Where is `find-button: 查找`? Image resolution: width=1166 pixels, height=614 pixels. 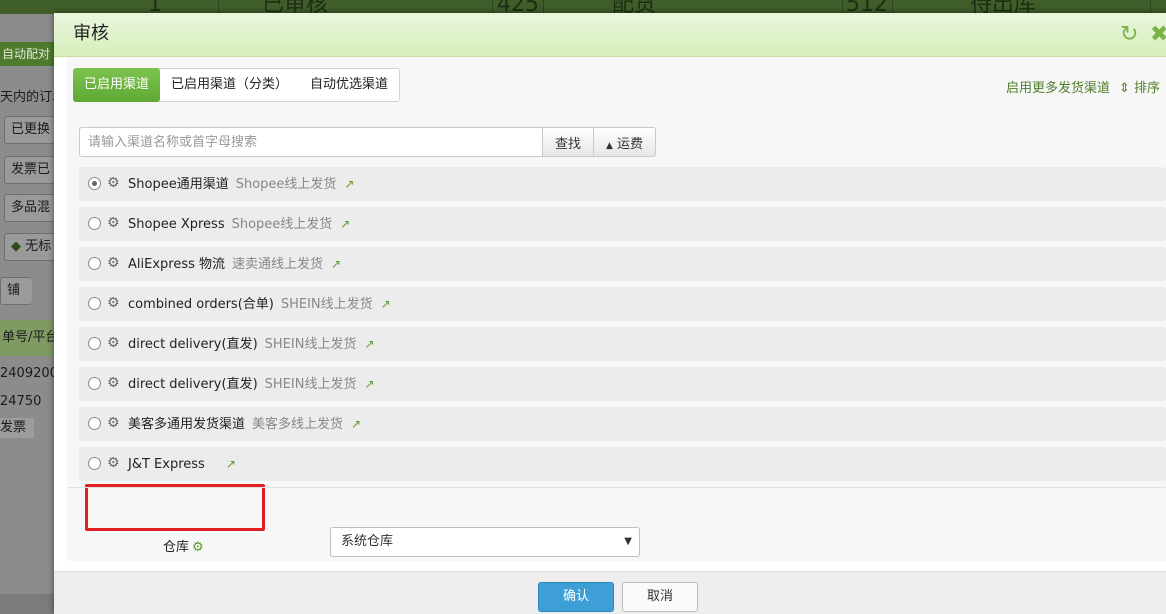
find-button: 查找 is located at coordinates (568, 142).